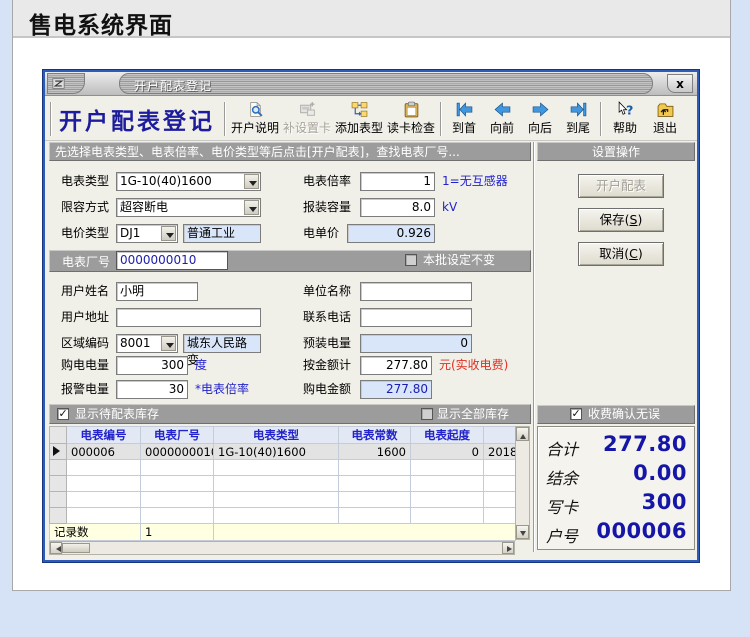 This screenshot has height=637, width=750. What do you see at coordinates (522, 532) in the screenshot?
I see `scroll-down-button` at bounding box center [522, 532].